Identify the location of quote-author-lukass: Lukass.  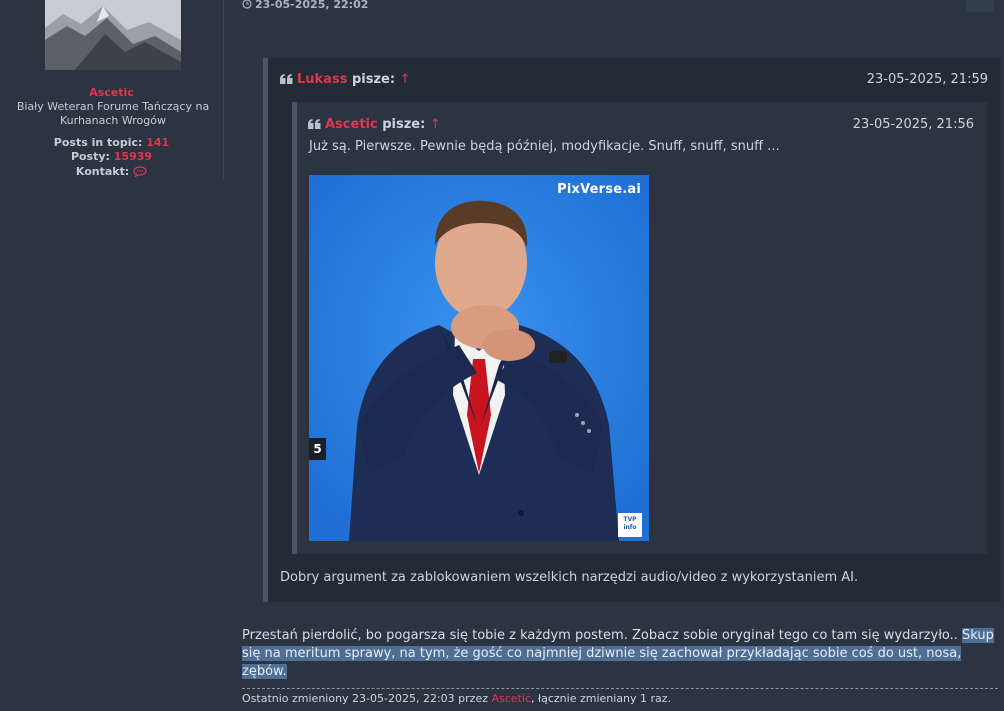
(322, 79).